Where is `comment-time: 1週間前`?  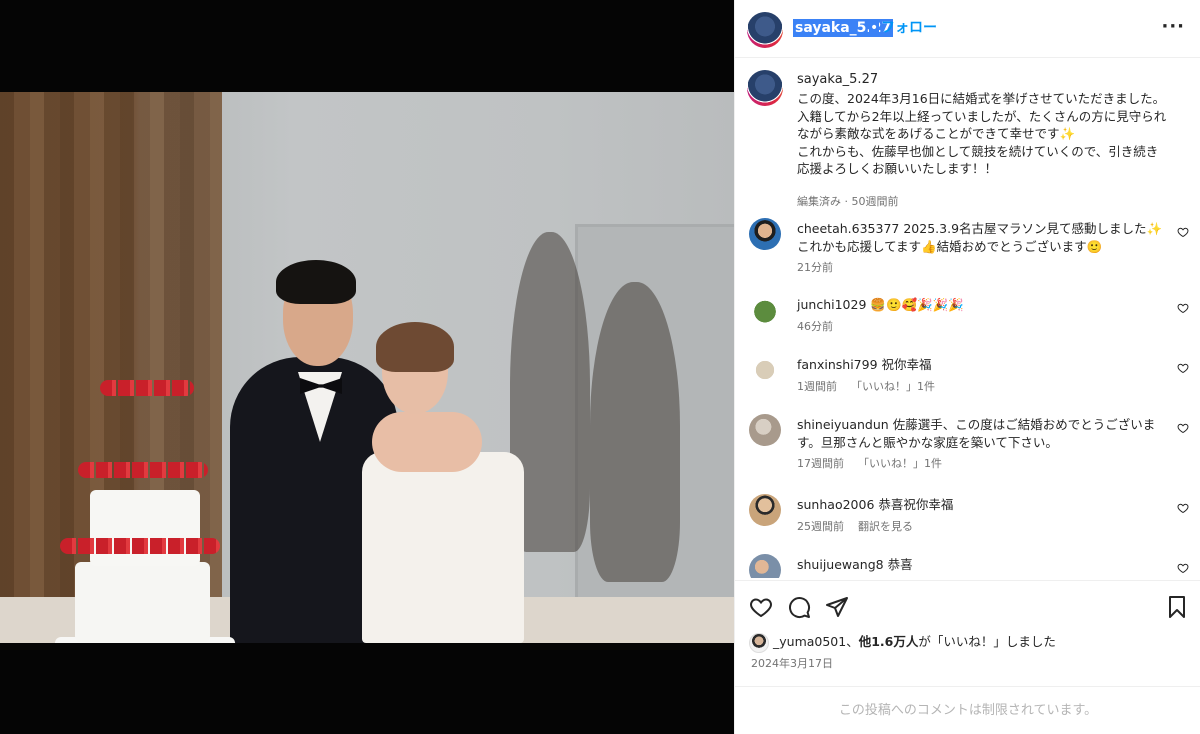 comment-time: 1週間前 is located at coordinates (817, 386).